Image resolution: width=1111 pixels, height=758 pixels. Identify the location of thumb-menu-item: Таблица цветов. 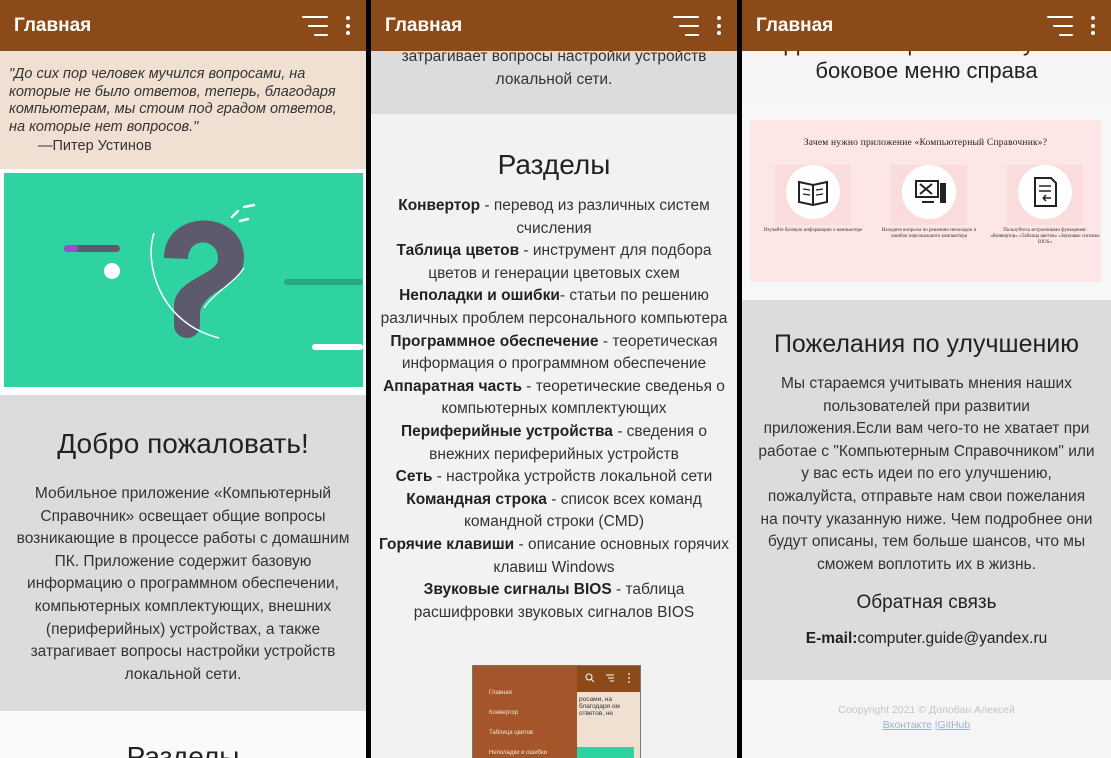
(511, 733).